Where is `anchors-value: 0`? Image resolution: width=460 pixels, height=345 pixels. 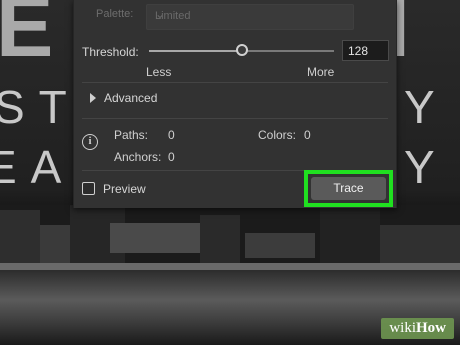 anchors-value: 0 is located at coordinates (171, 157).